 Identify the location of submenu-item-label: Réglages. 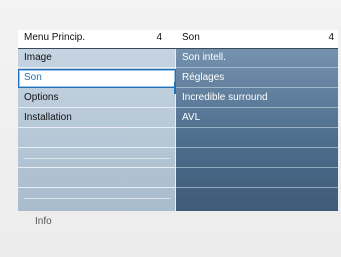
(203, 77).